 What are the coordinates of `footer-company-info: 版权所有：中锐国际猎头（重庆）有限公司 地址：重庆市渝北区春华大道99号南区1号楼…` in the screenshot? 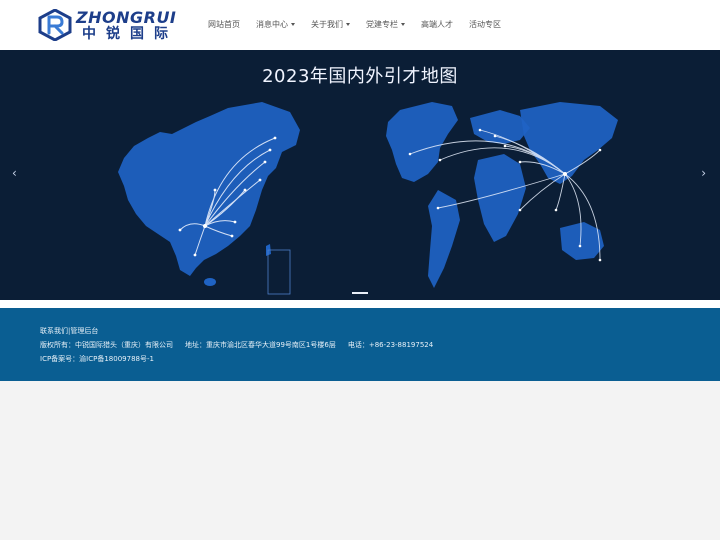 It's located at (236, 345).